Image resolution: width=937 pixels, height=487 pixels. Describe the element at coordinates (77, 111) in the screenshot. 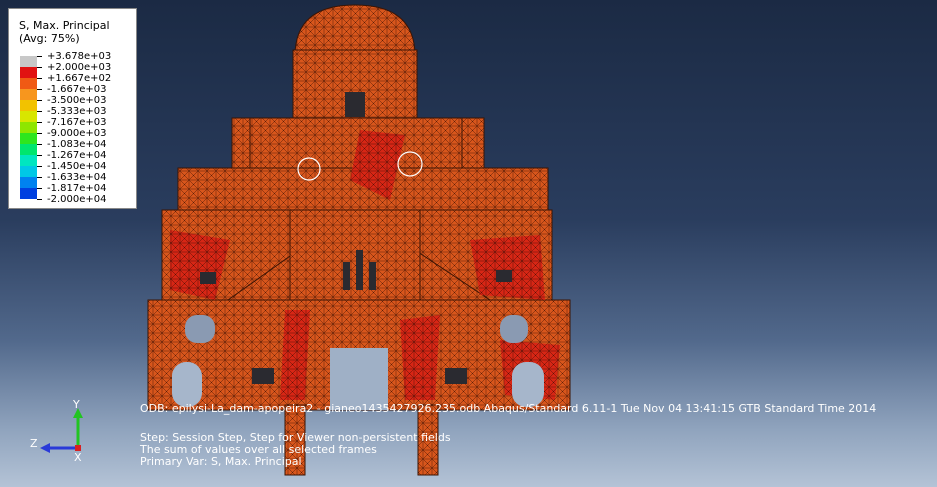

I see `legend-value: -5.333e+03` at that location.